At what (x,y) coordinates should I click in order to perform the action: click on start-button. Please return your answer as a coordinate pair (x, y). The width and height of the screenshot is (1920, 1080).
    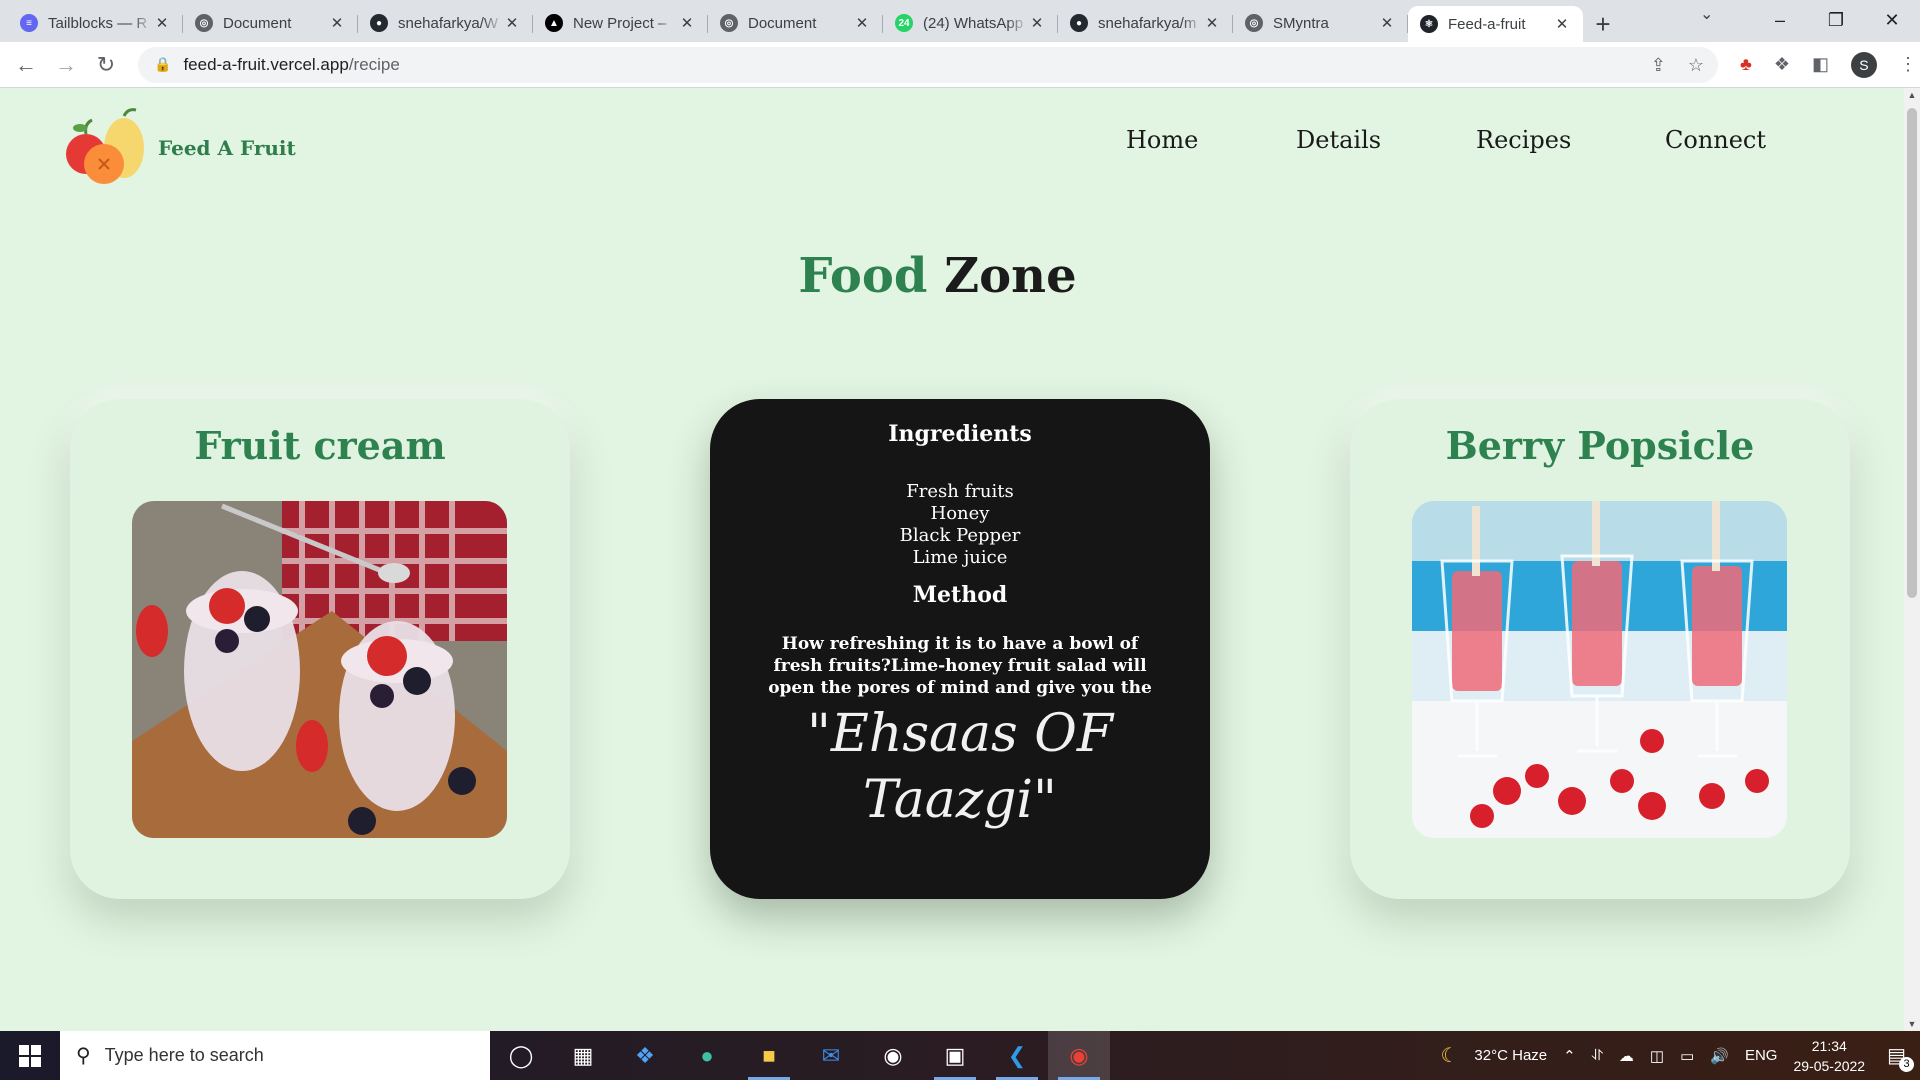
    Looking at the image, I should click on (30, 1055).